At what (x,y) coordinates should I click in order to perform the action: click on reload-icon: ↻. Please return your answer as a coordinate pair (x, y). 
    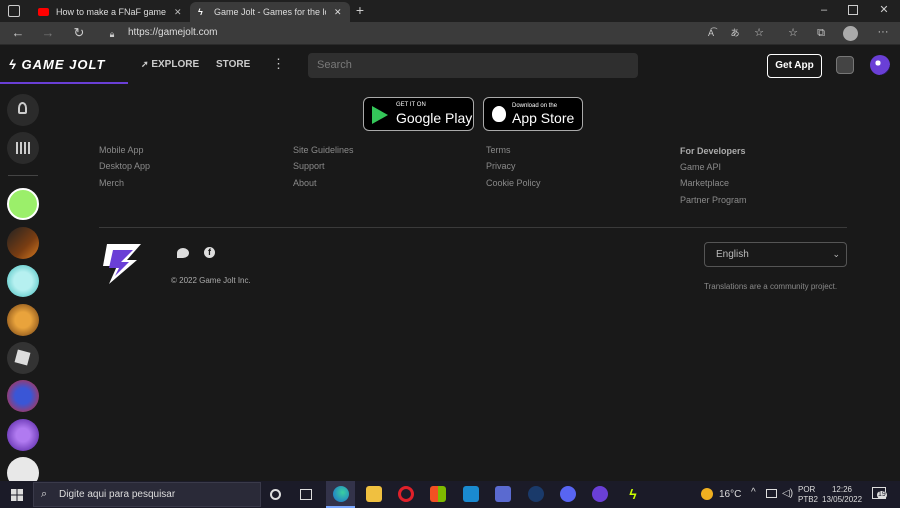
    Looking at the image, I should click on (79, 32).